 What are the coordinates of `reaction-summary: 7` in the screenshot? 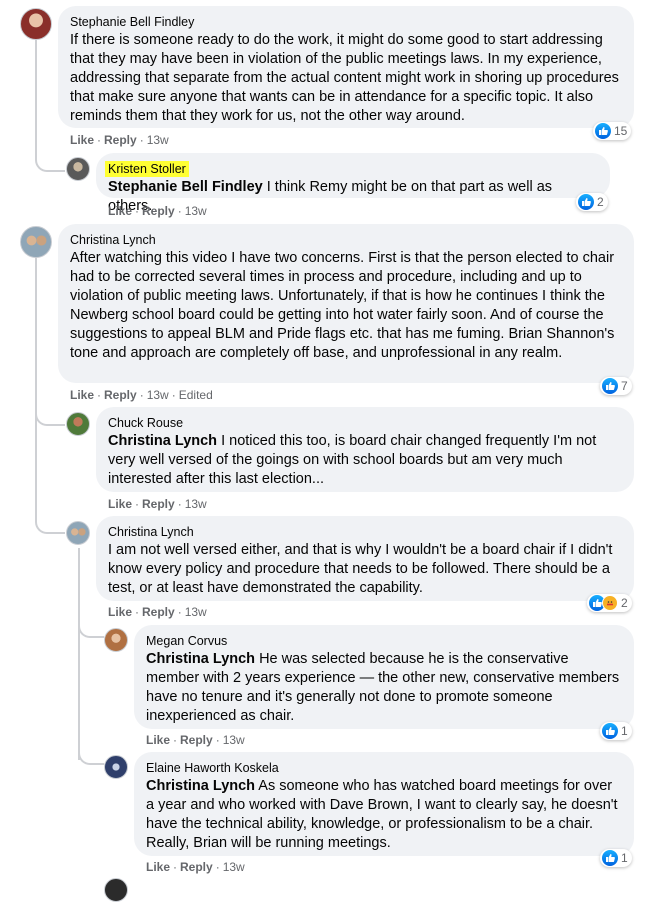 It's located at (616, 386).